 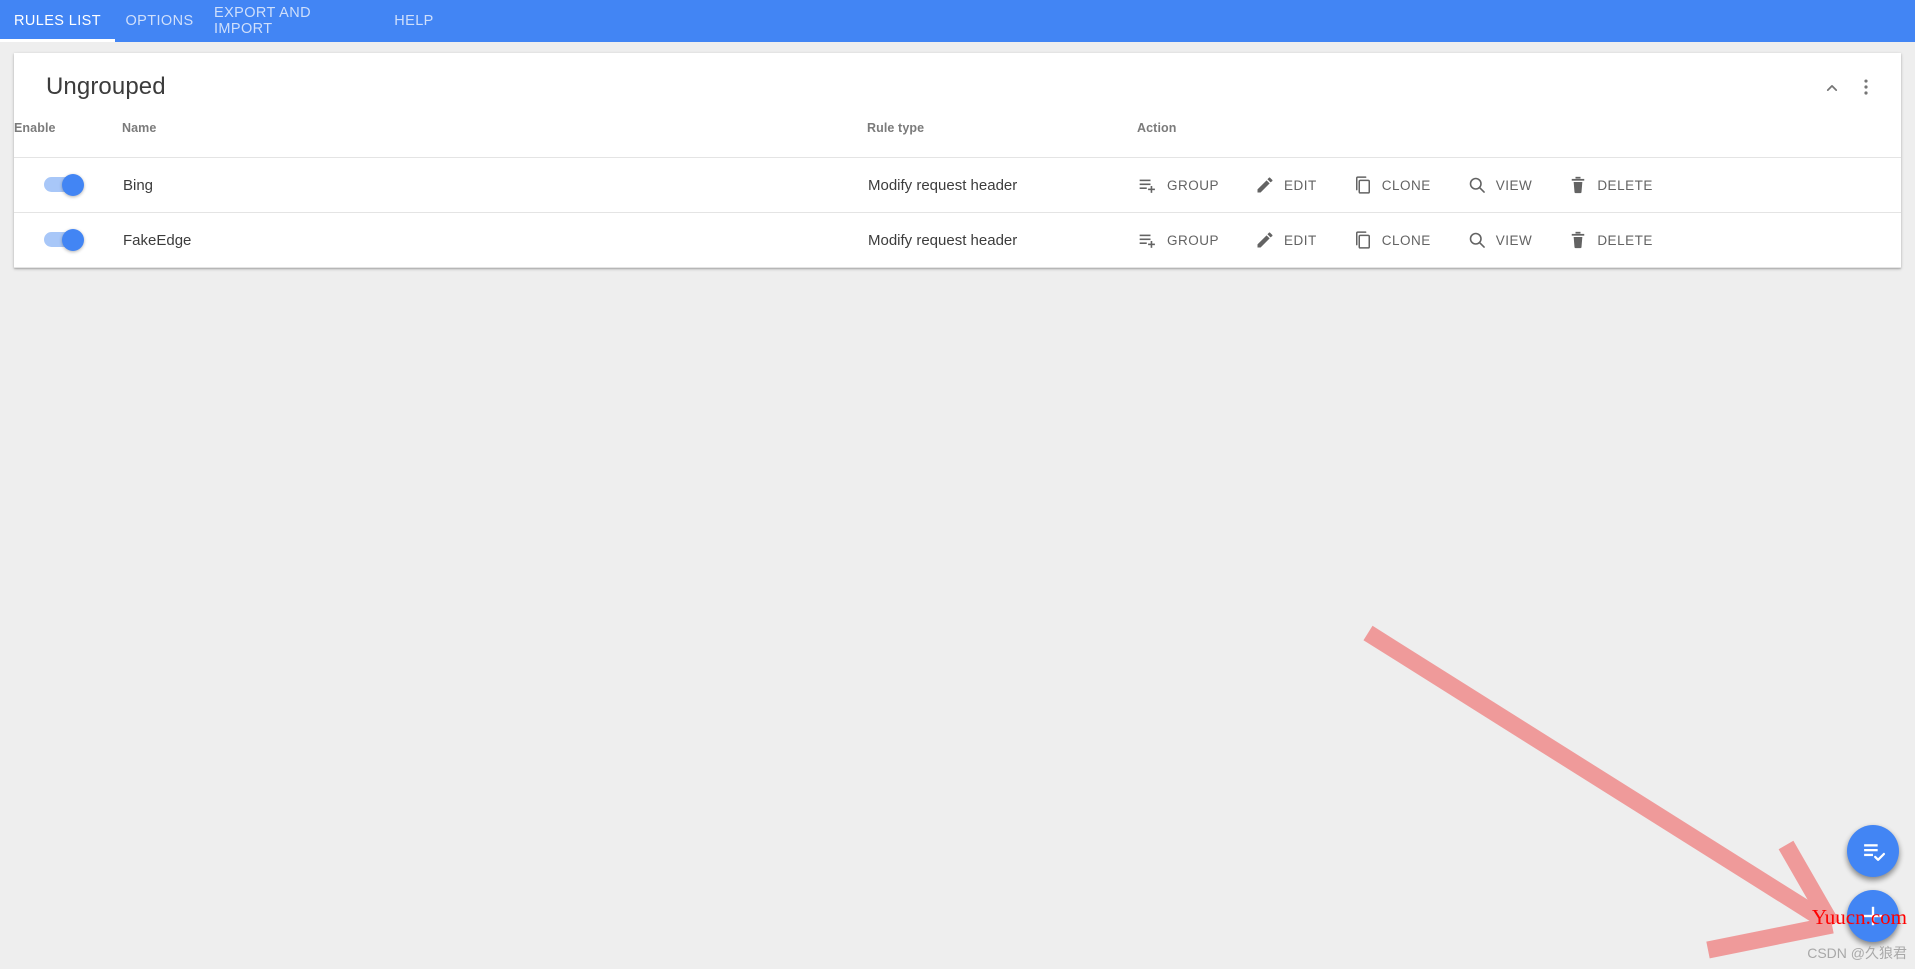 I want to click on rule-name-cell: FakeEdge, so click(x=157, y=240).